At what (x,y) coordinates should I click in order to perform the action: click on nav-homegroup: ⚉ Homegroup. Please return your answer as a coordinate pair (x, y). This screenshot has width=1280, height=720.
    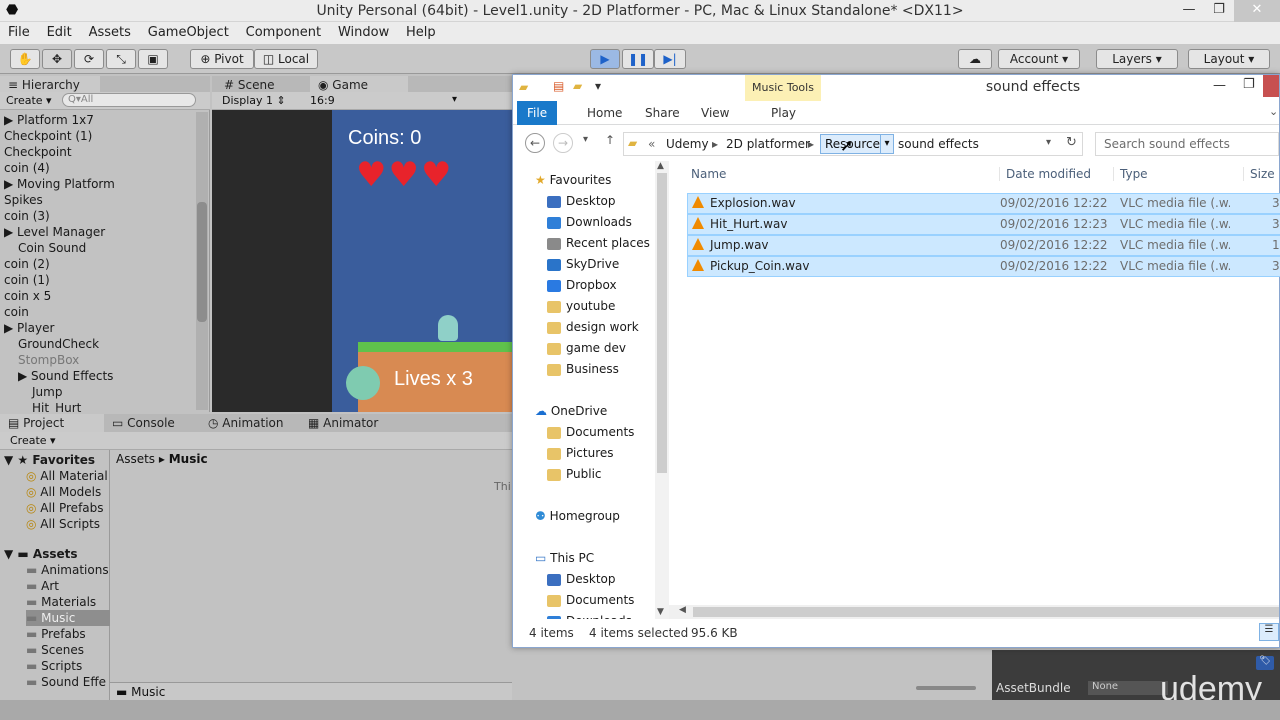
    Looking at the image, I should click on (577, 516).